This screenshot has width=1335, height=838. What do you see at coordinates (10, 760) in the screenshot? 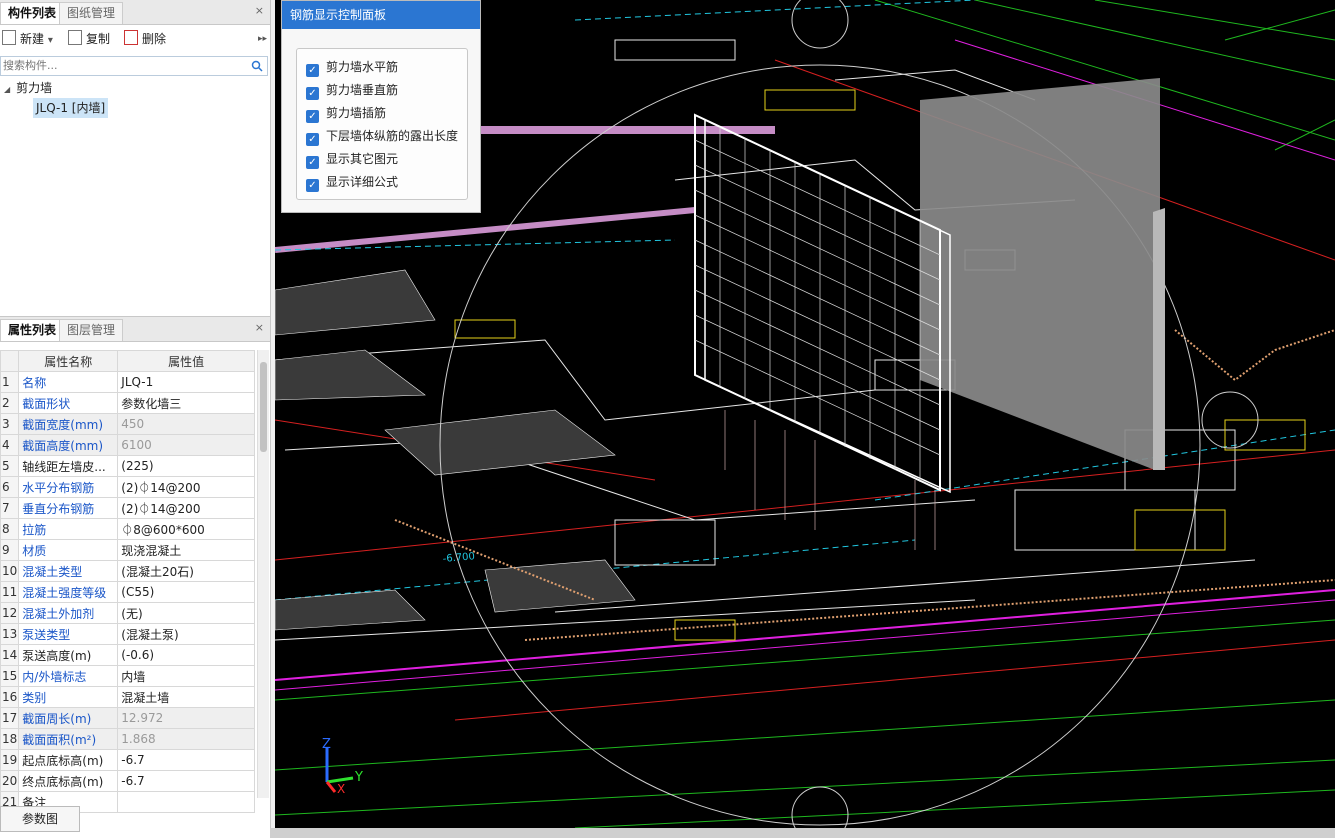
I see `row-number: 19` at bounding box center [10, 760].